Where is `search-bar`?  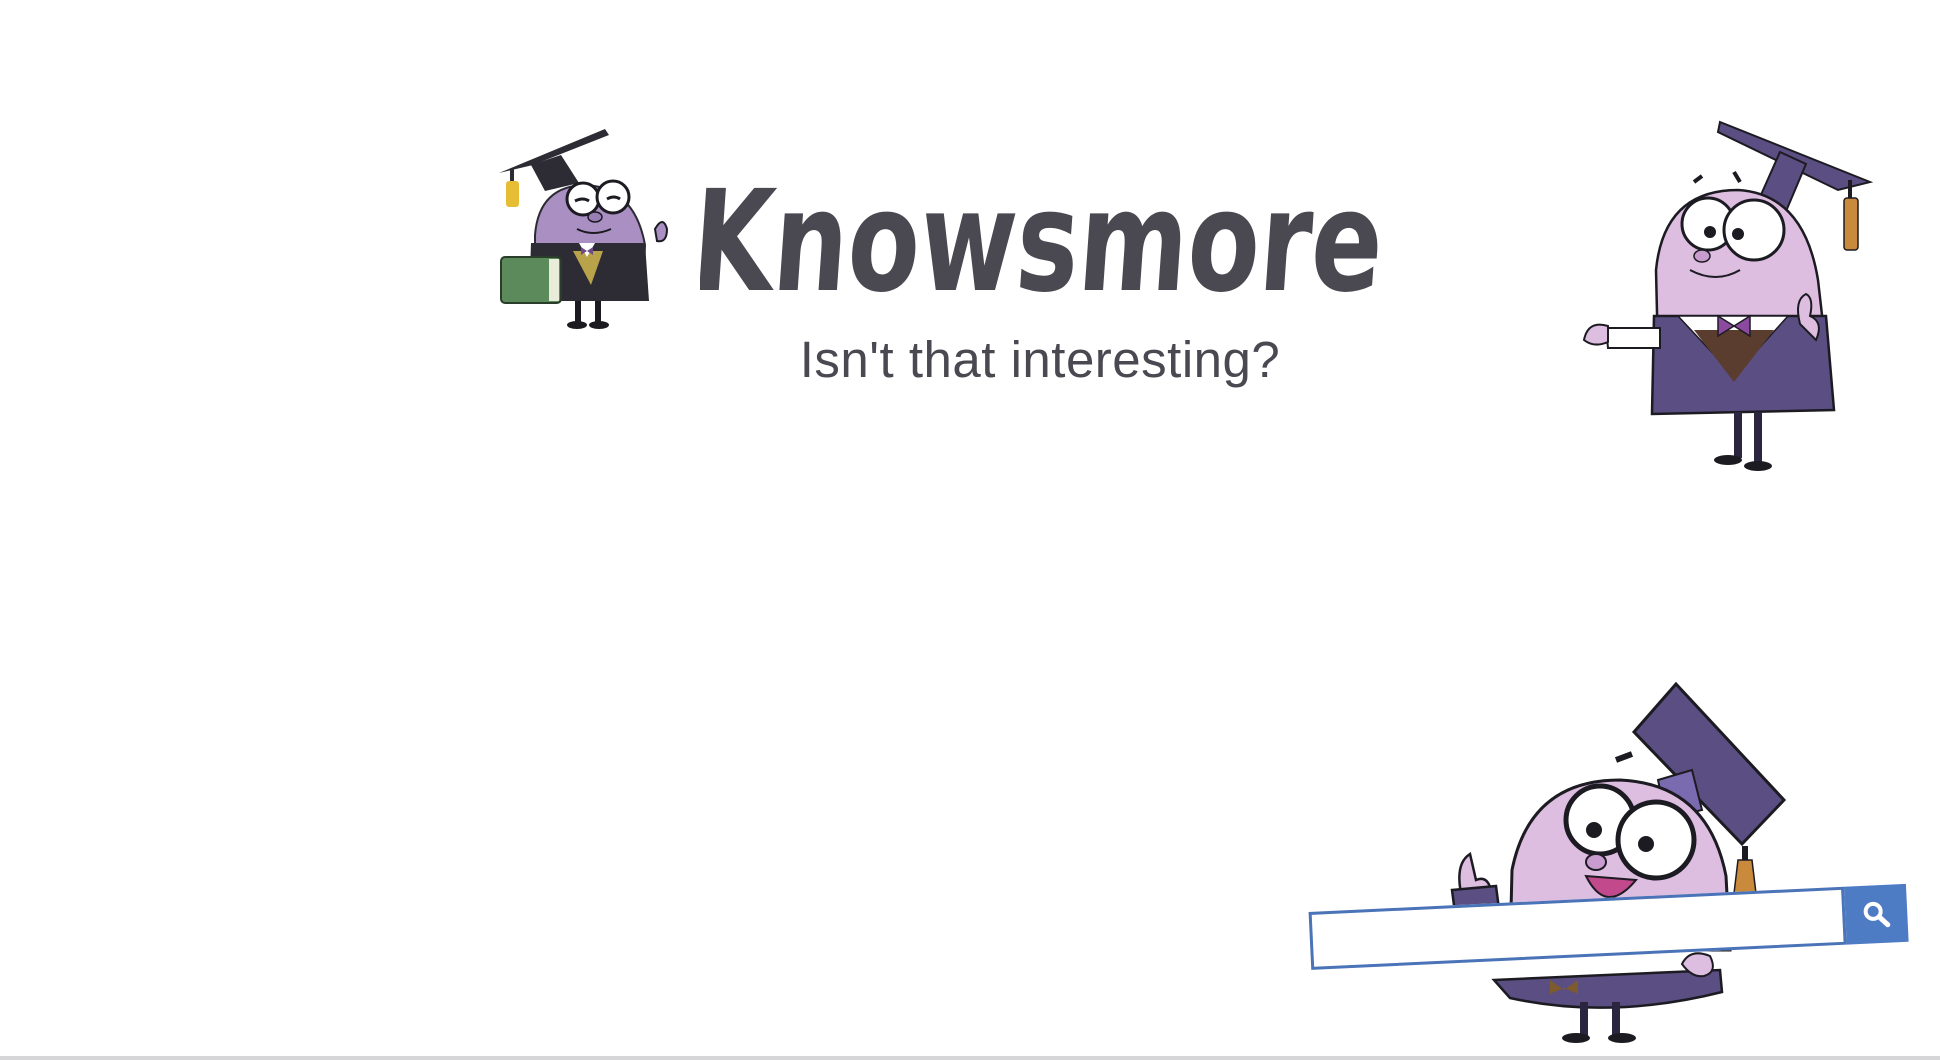 search-bar is located at coordinates (1609, 927).